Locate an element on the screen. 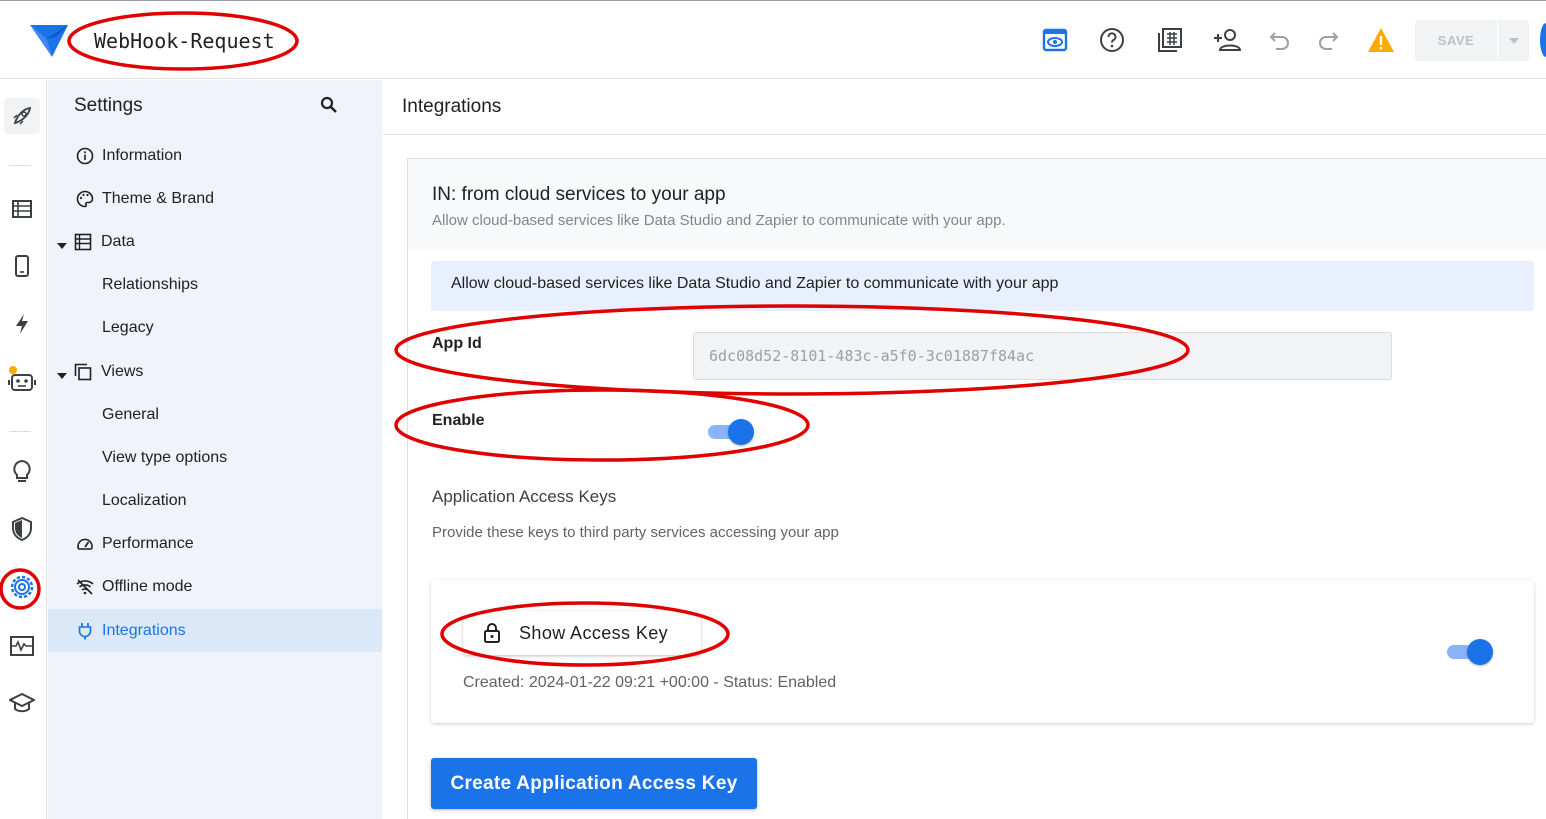  top-bar: WebHook-Request SAVE is located at coordinates (773, 39).